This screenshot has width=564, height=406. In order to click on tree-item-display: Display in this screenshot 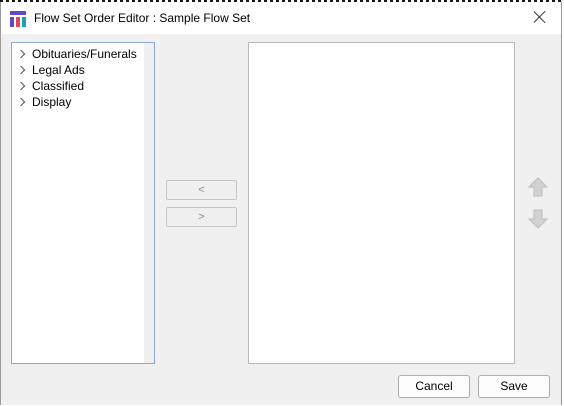, I will do `click(42, 102)`.